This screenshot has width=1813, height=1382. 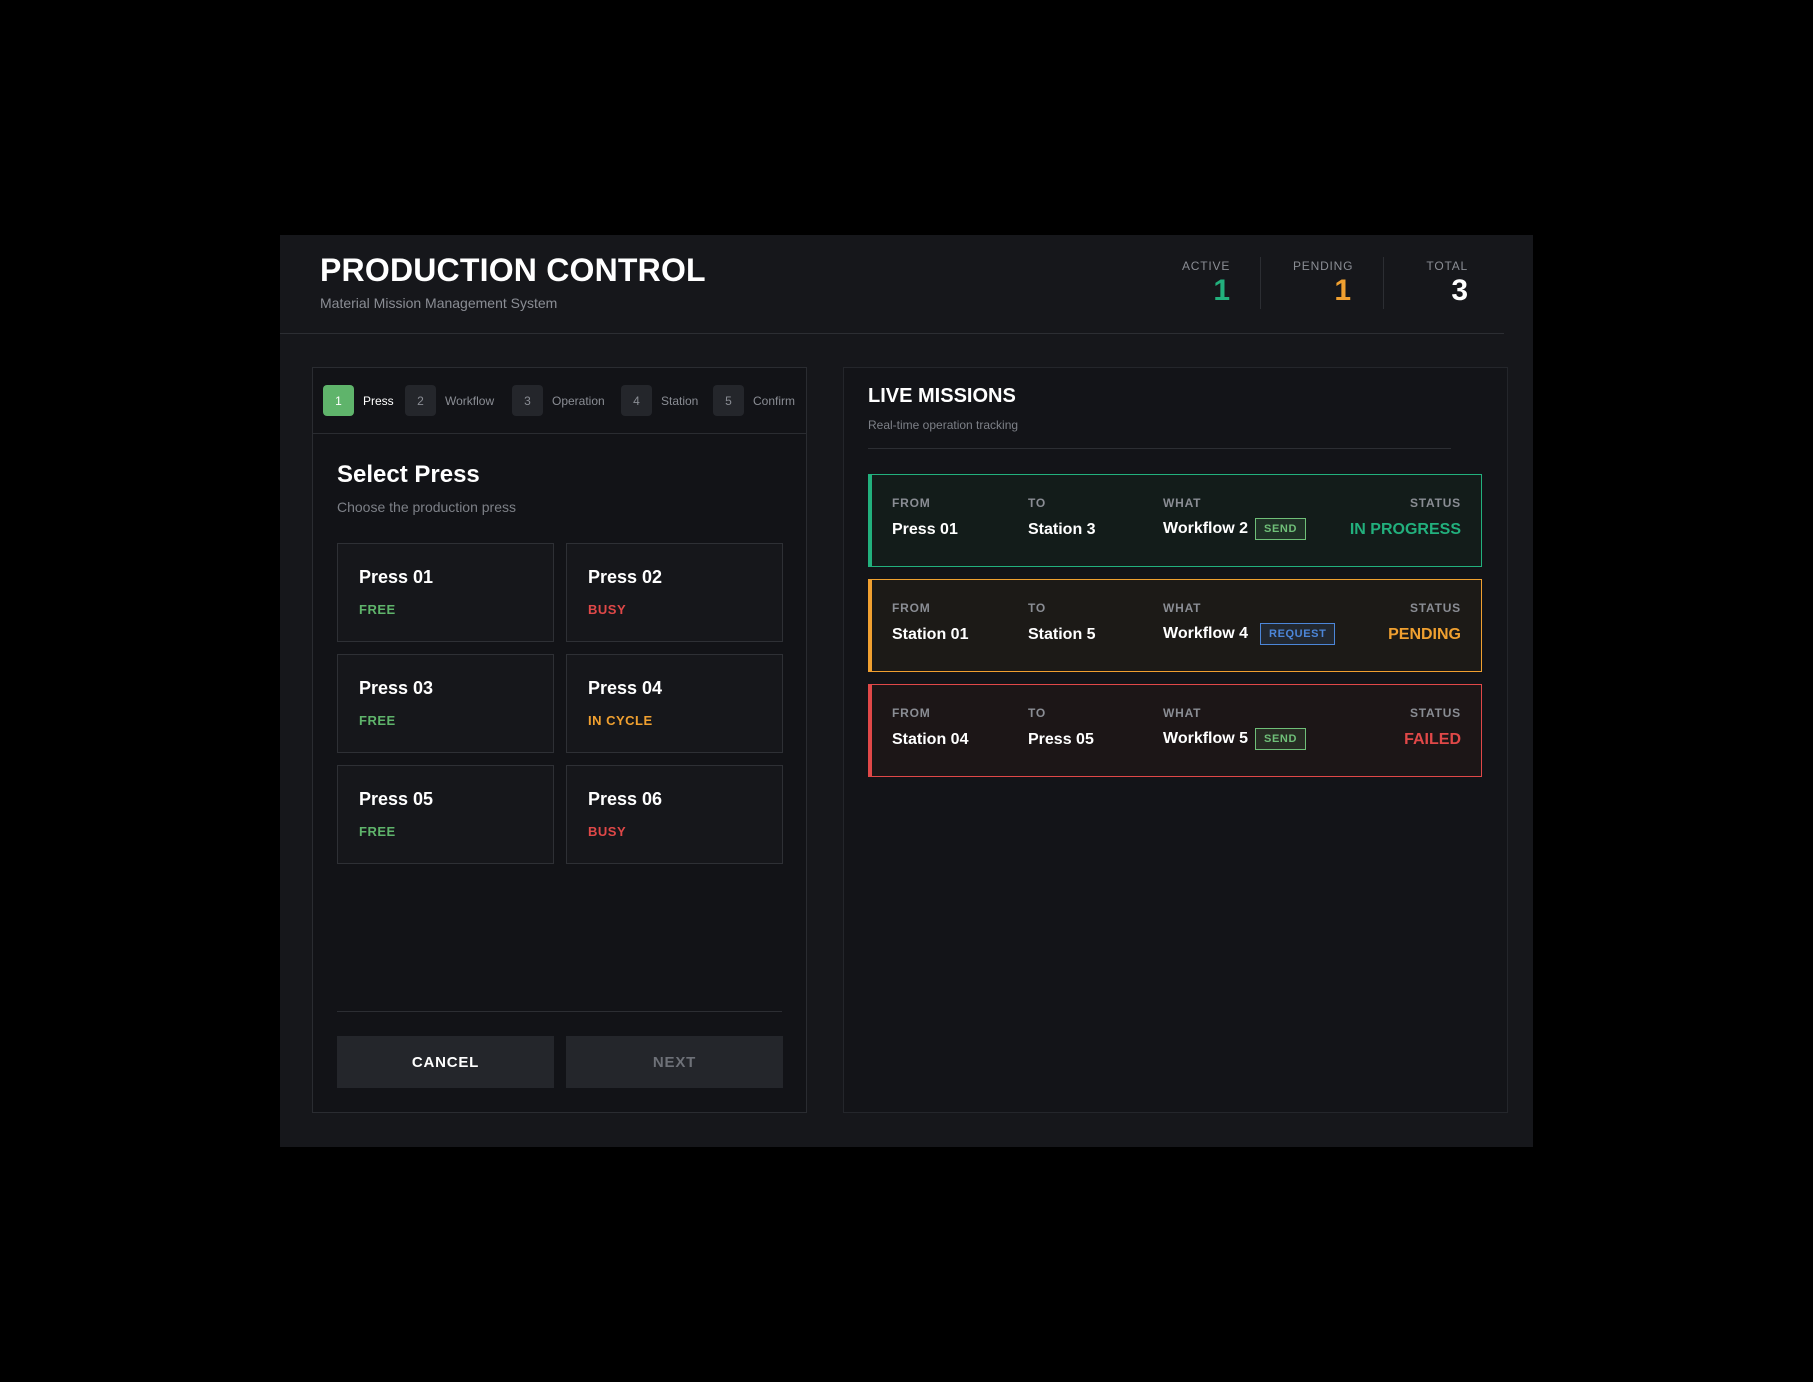 I want to click on step-label: Confirm, so click(x=774, y=400).